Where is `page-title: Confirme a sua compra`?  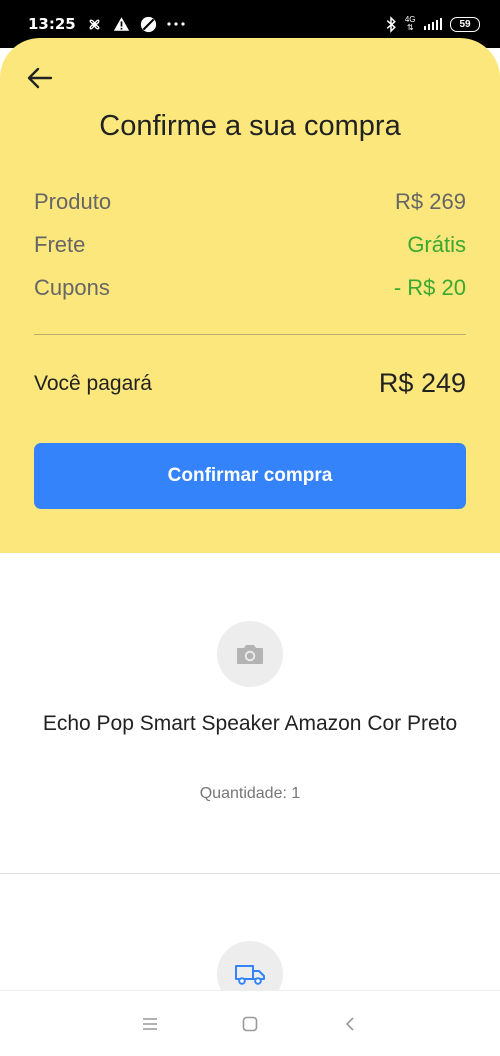
page-title: Confirme a sua compra is located at coordinates (250, 126).